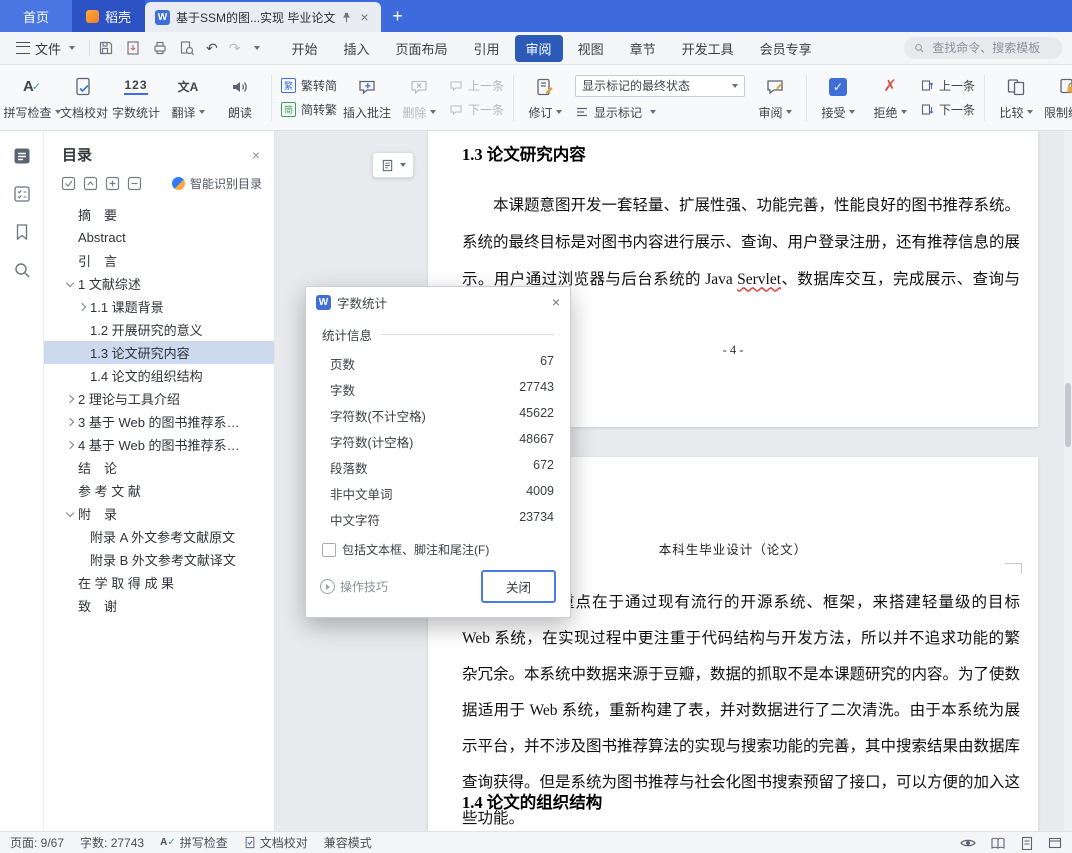  Describe the element at coordinates (393, 165) in the screenshot. I see `comment-nav-widget` at that location.